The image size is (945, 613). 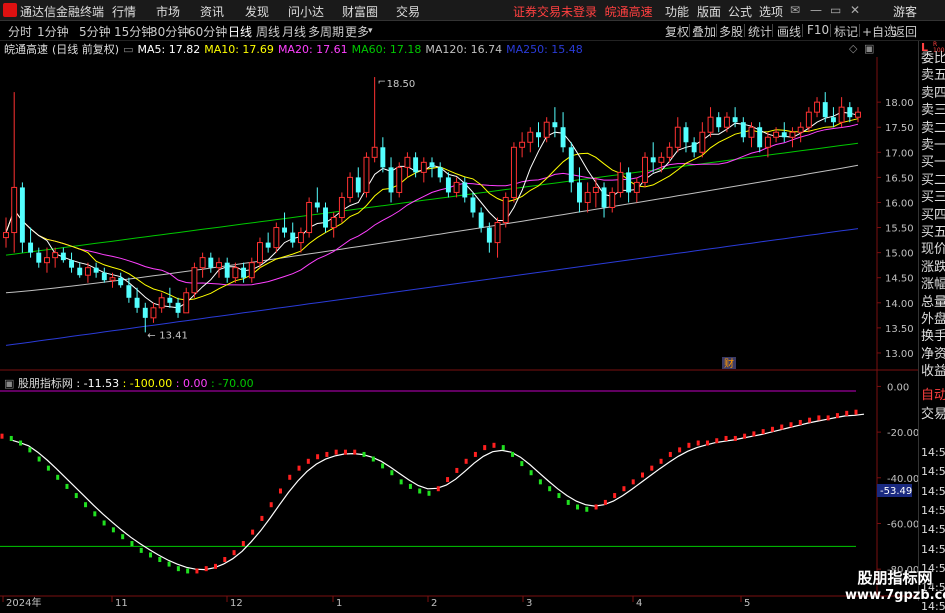 I want to click on event-marker-box, so click(x=729, y=363).